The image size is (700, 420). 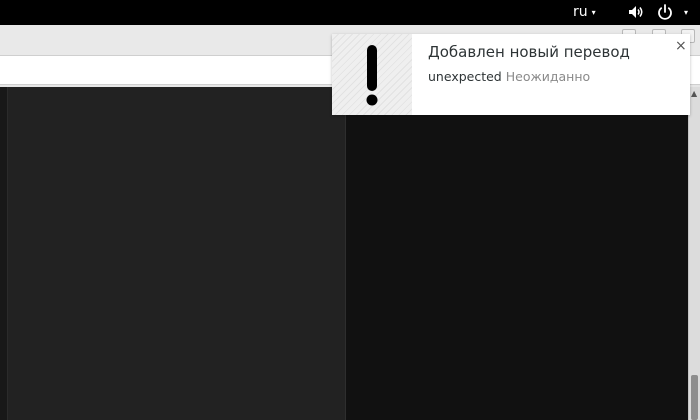 I want to click on top-panel: ru ▾ ▾, so click(x=350, y=12).